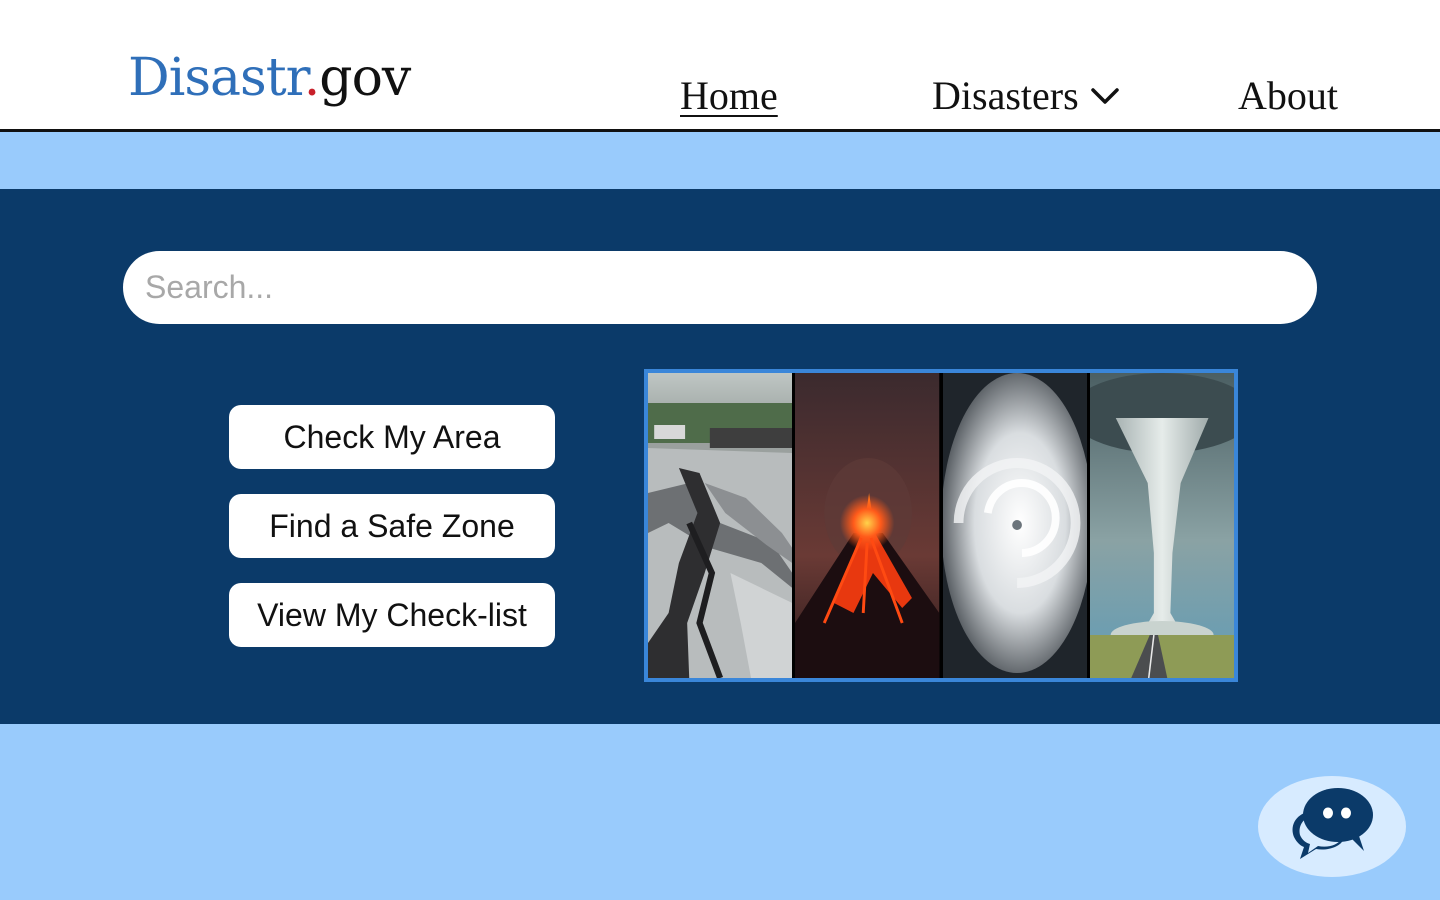 This screenshot has height=900, width=1440. What do you see at coordinates (720, 287) in the screenshot?
I see `search-input` at bounding box center [720, 287].